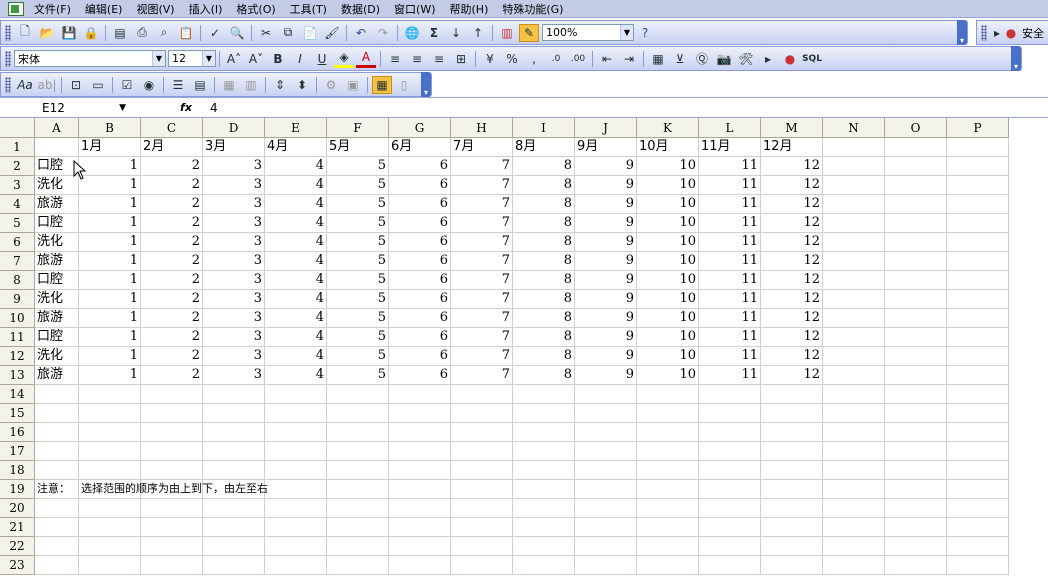  What do you see at coordinates (607, 59) in the screenshot?
I see `decrease-indent-icon: ⇤` at bounding box center [607, 59].